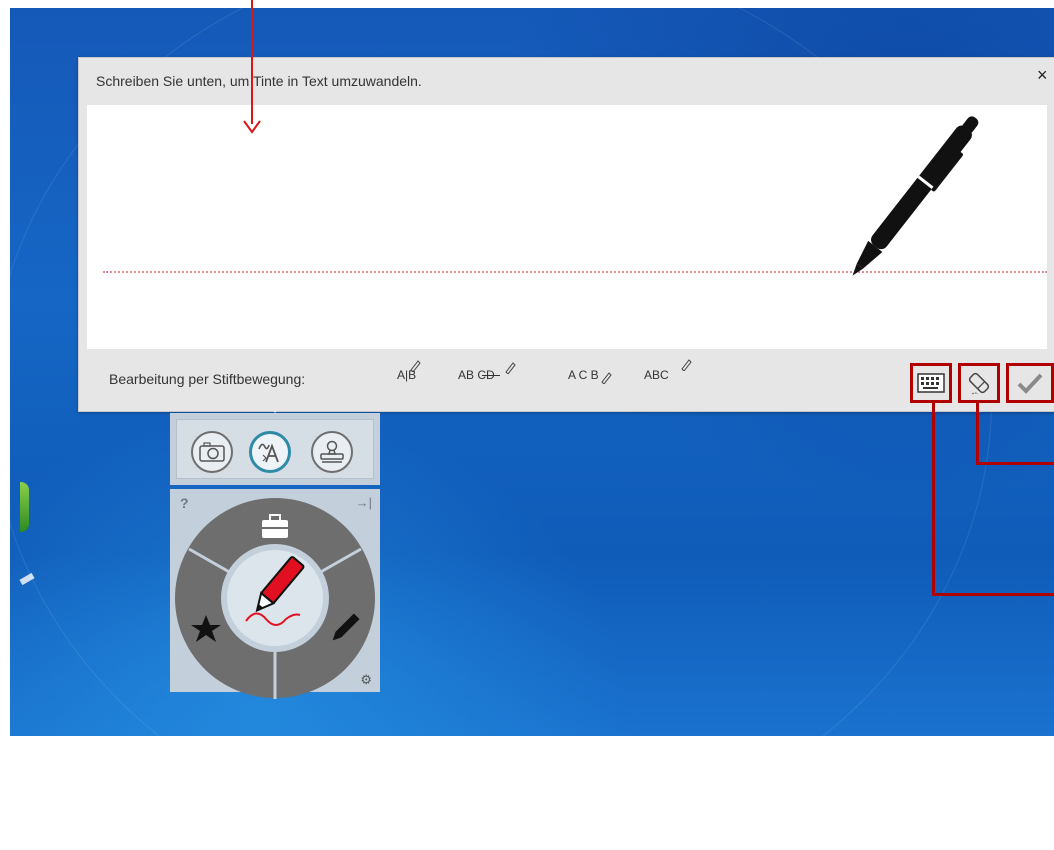  I want to click on panel-pointer-notch, so click(275, 407).